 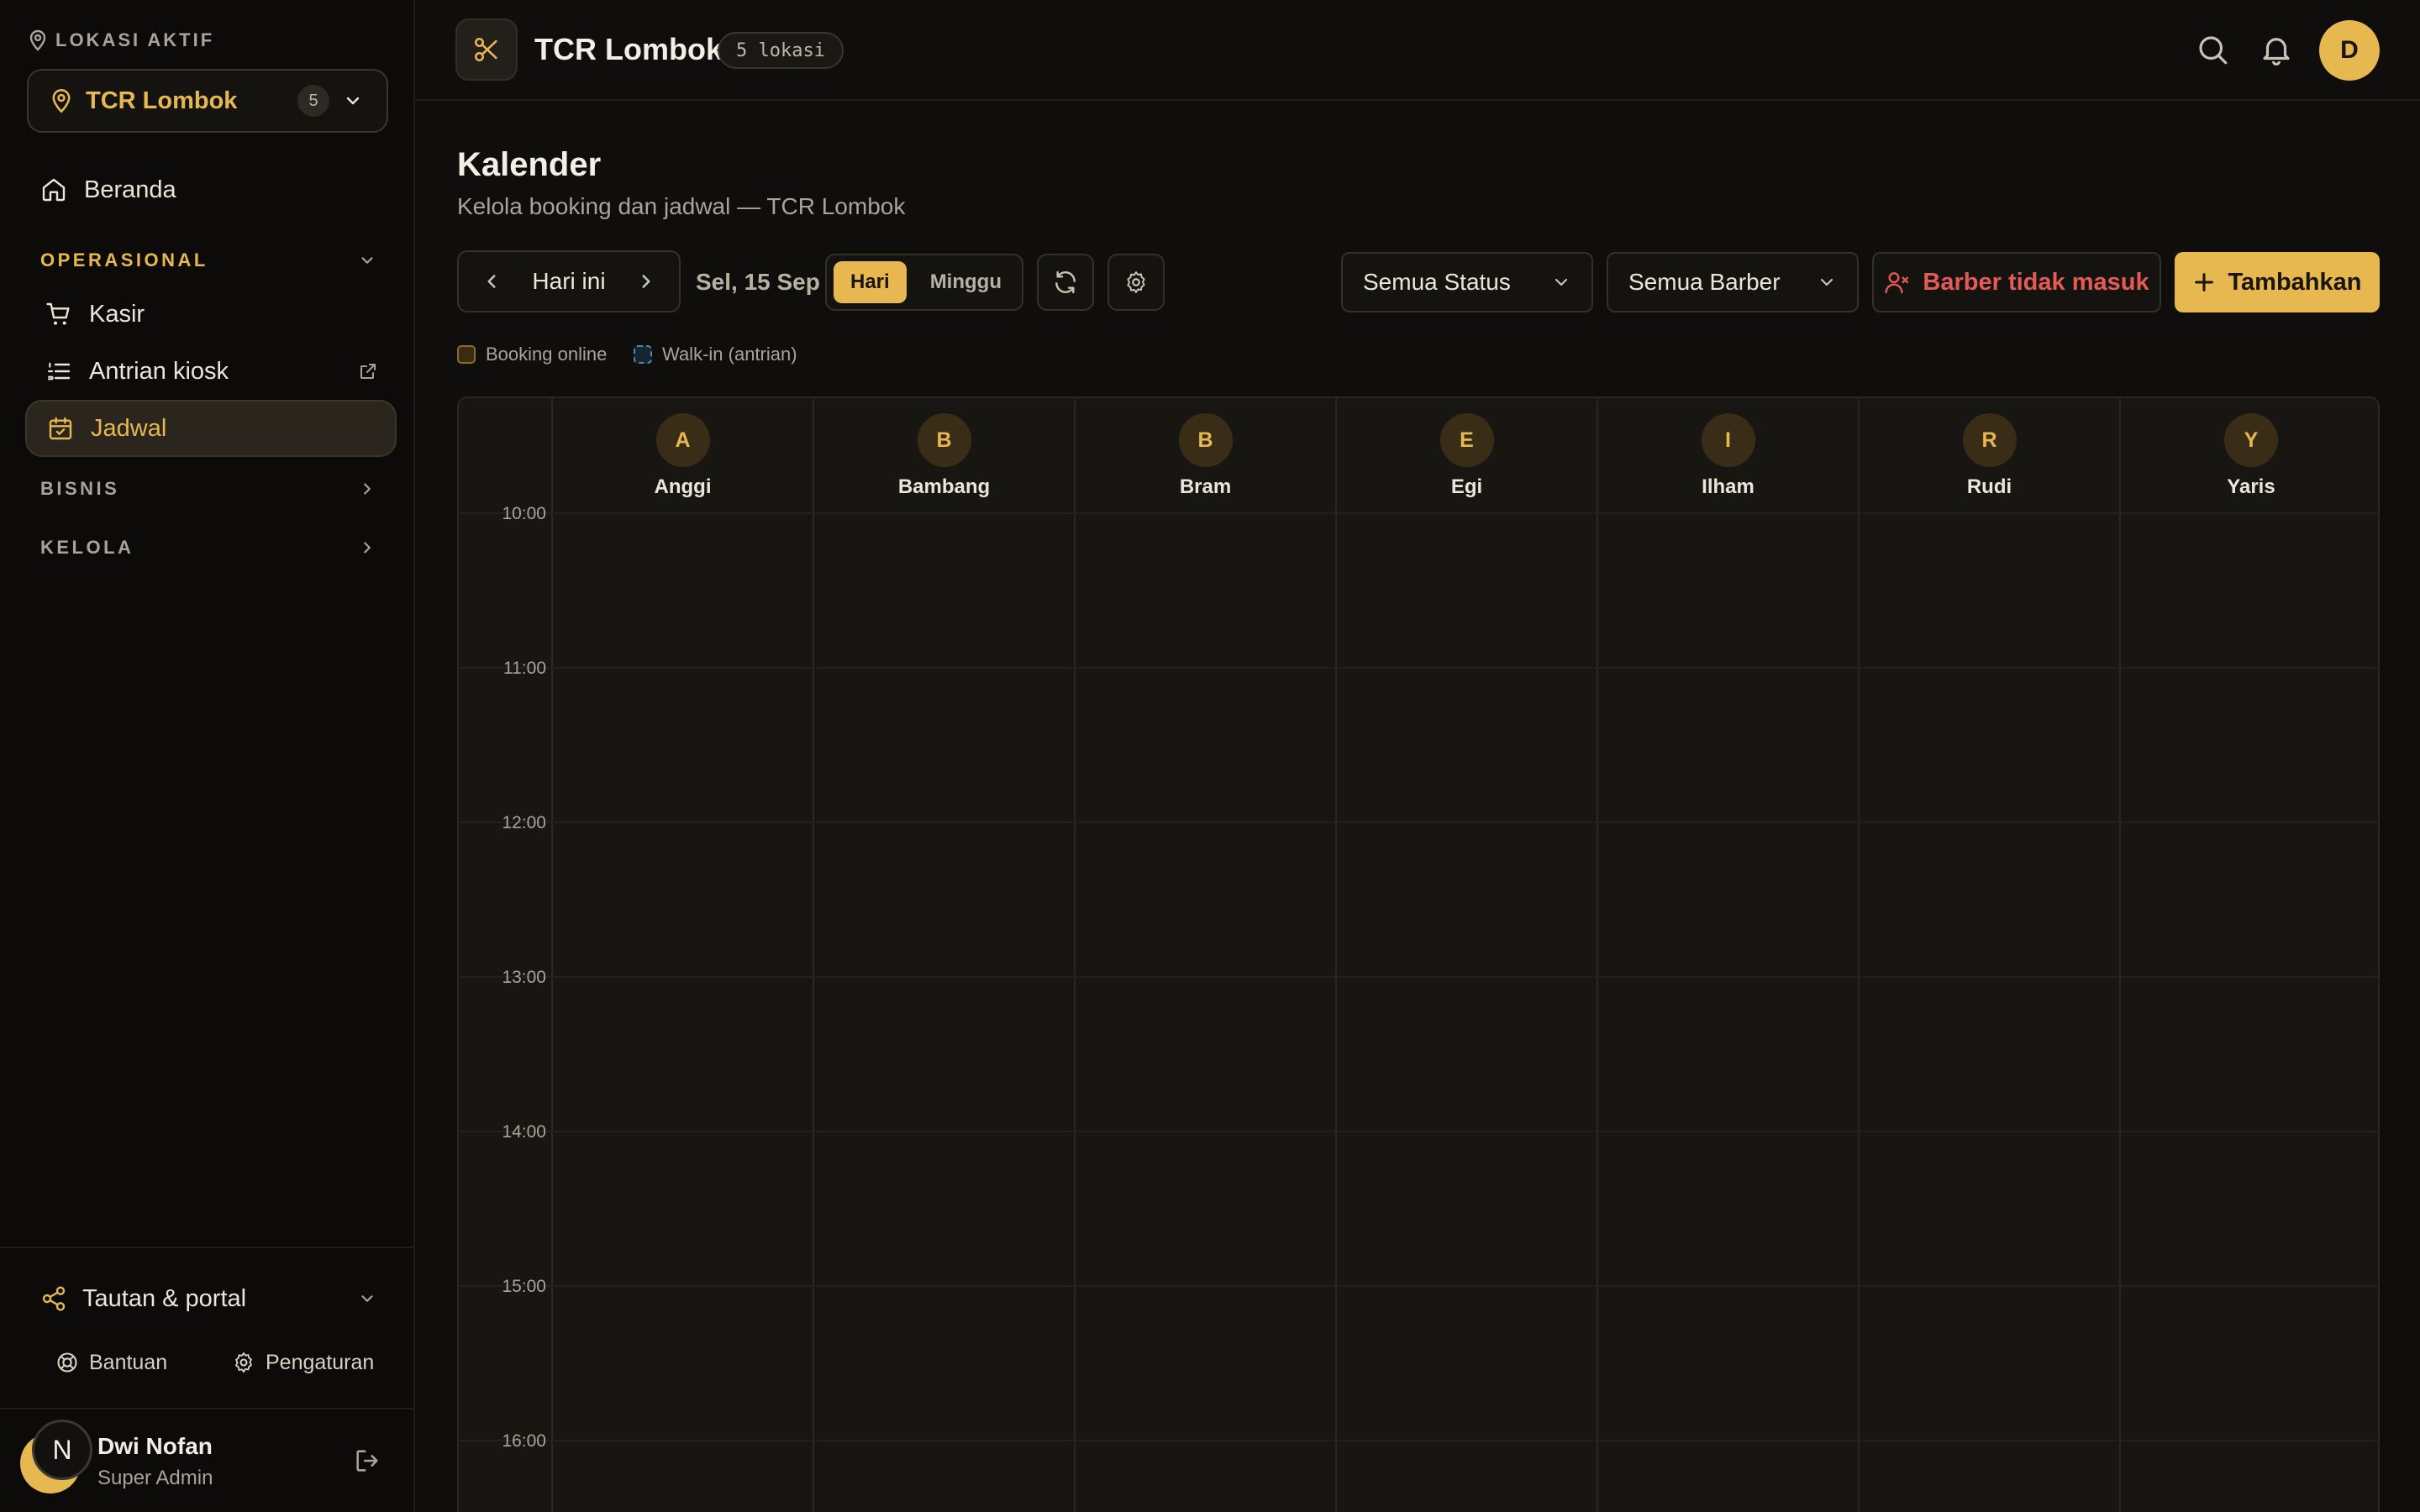 I want to click on hour-label: 14:00, so click(x=524, y=1132).